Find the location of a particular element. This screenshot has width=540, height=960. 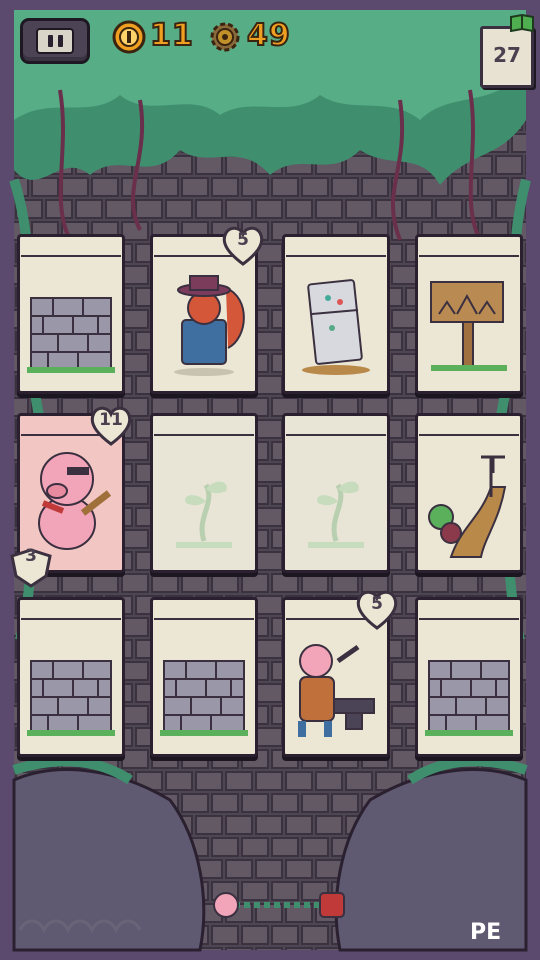

pig-health: 11 is located at coordinates (111, 420).